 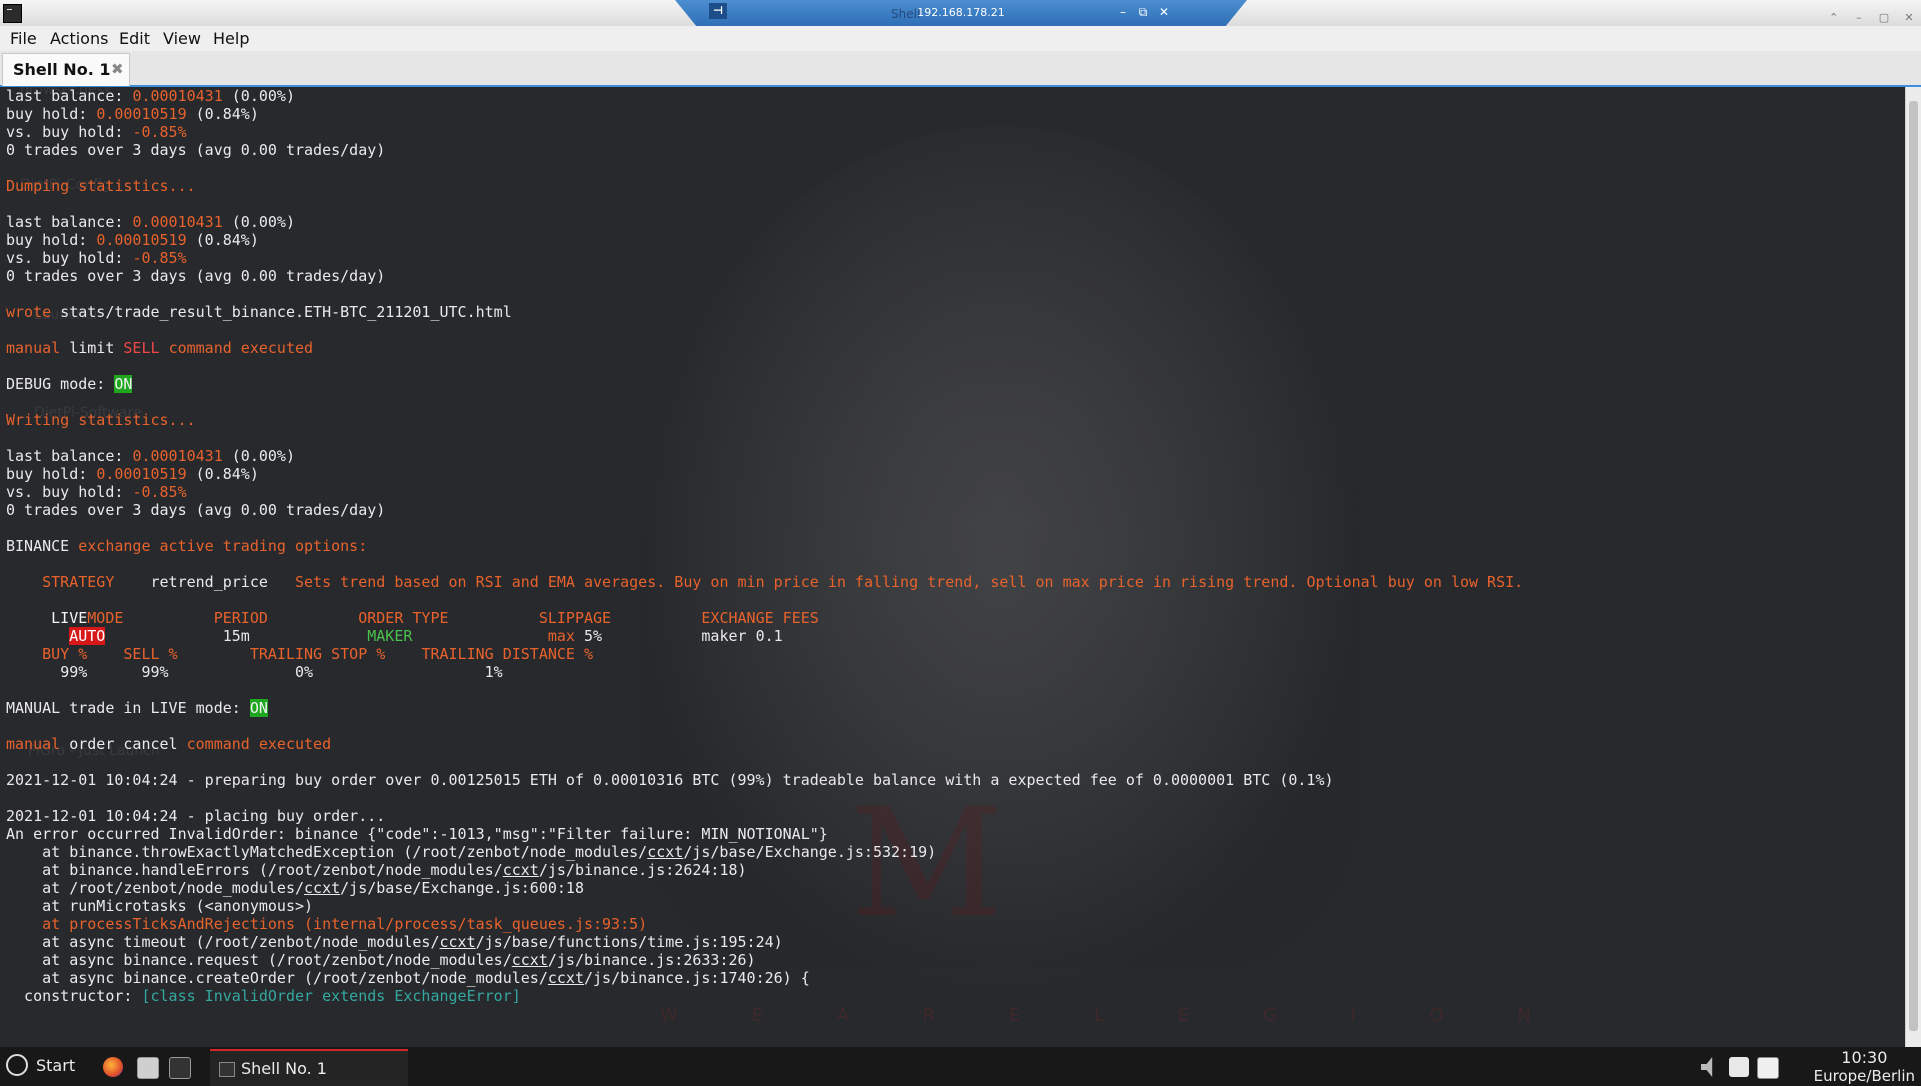 What do you see at coordinates (134, 38) in the screenshot?
I see `menu-edit: Edit` at bounding box center [134, 38].